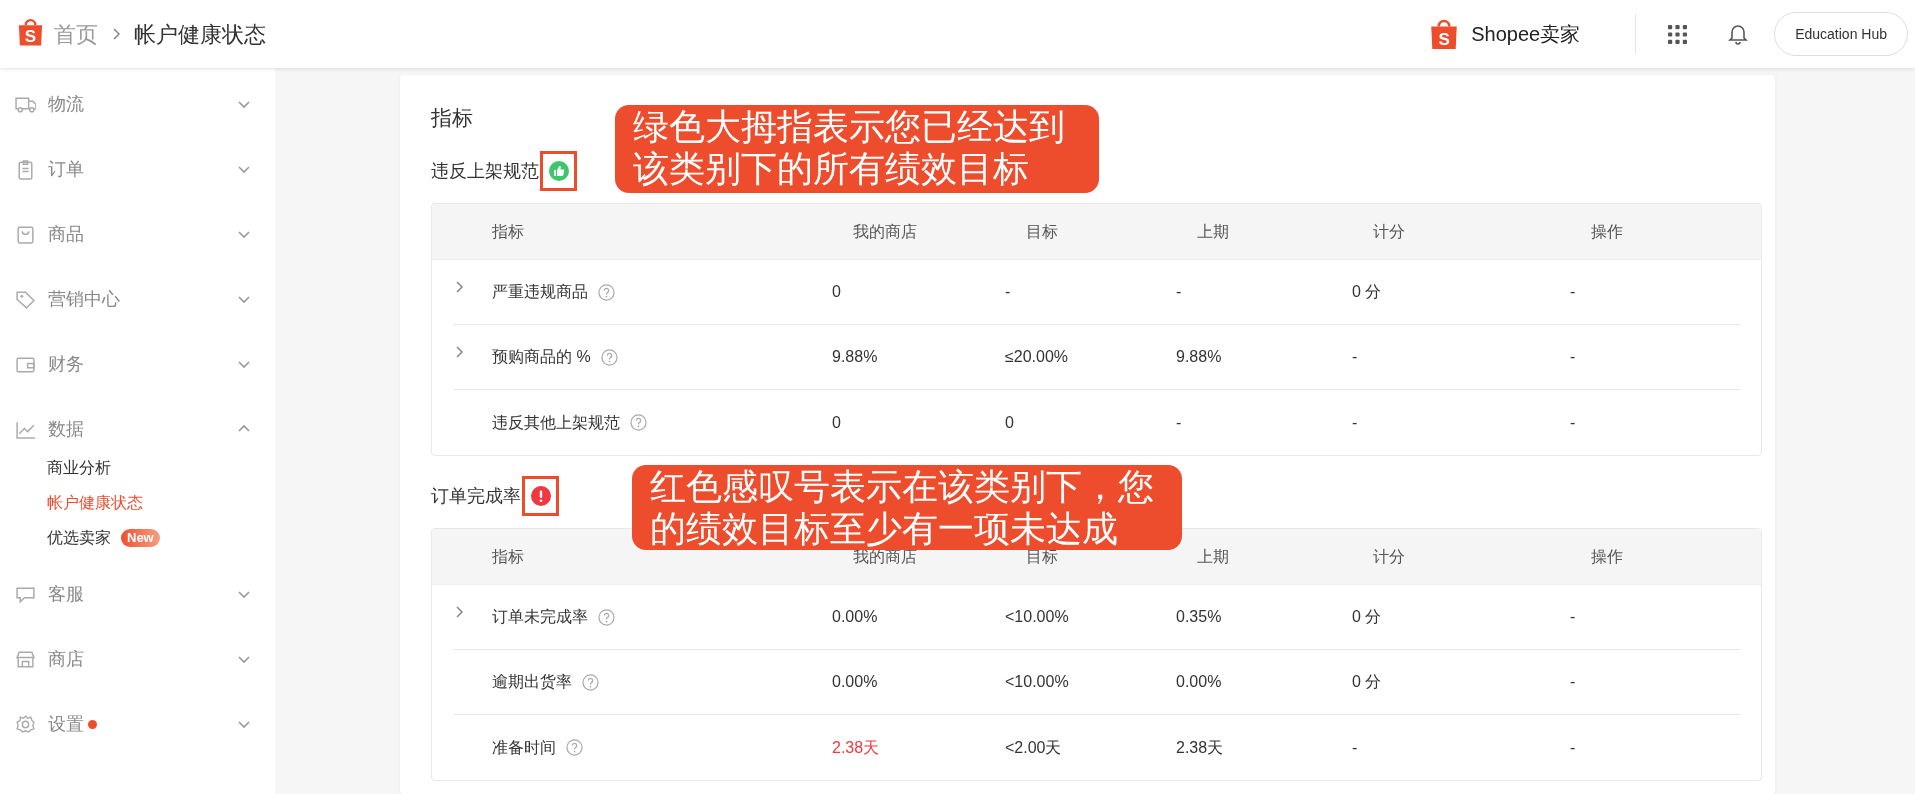 This screenshot has height=794, width=1915. Describe the element at coordinates (485, 171) in the screenshot. I see `category-title: 违反上架规范` at that location.